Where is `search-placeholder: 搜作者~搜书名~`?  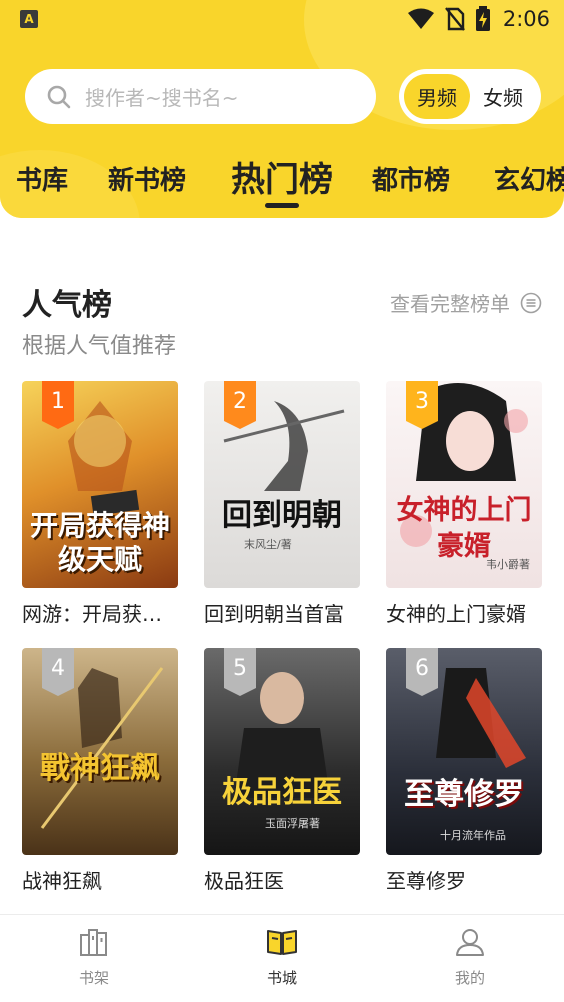 search-placeholder: 搜作者~搜书名~ is located at coordinates (162, 98).